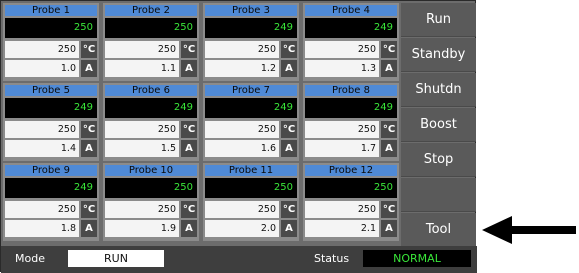 This screenshot has width=579, height=273. Describe the element at coordinates (342, 68) in the screenshot. I see `current-field: 1.3` at that location.